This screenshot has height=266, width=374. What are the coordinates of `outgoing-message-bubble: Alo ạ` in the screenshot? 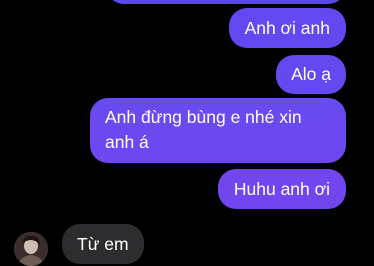 It's located at (311, 74).